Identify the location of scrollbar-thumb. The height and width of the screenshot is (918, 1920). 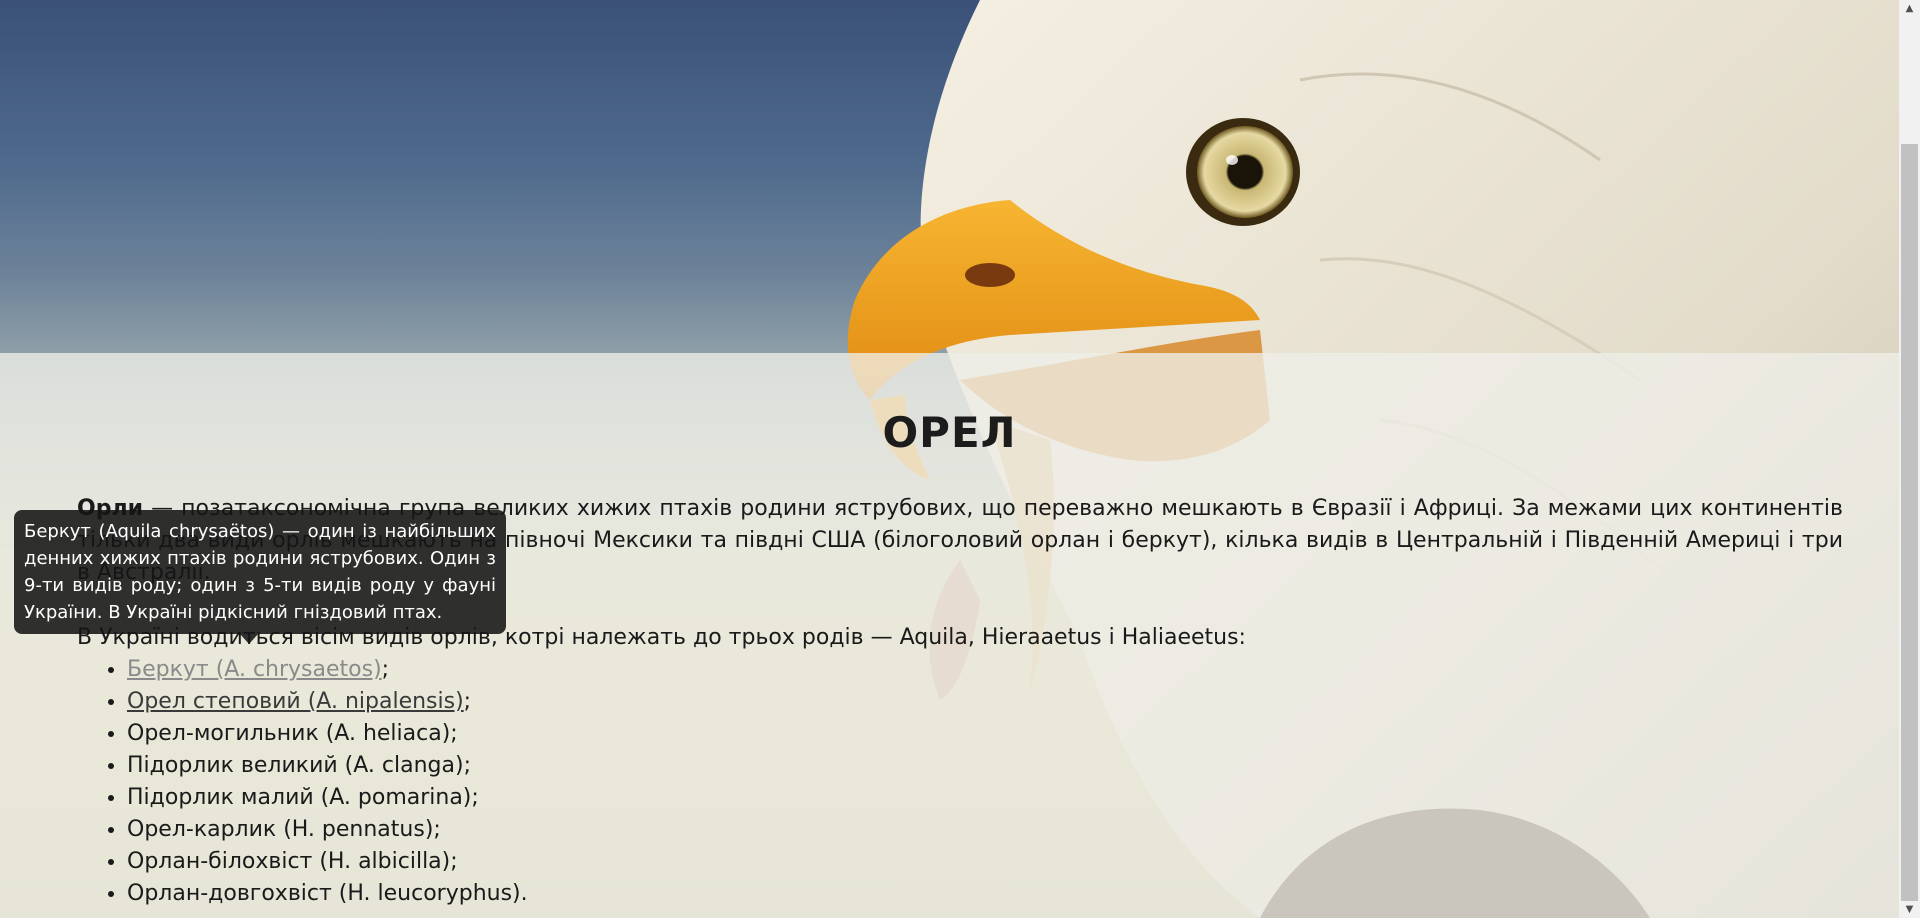
(1909, 522).